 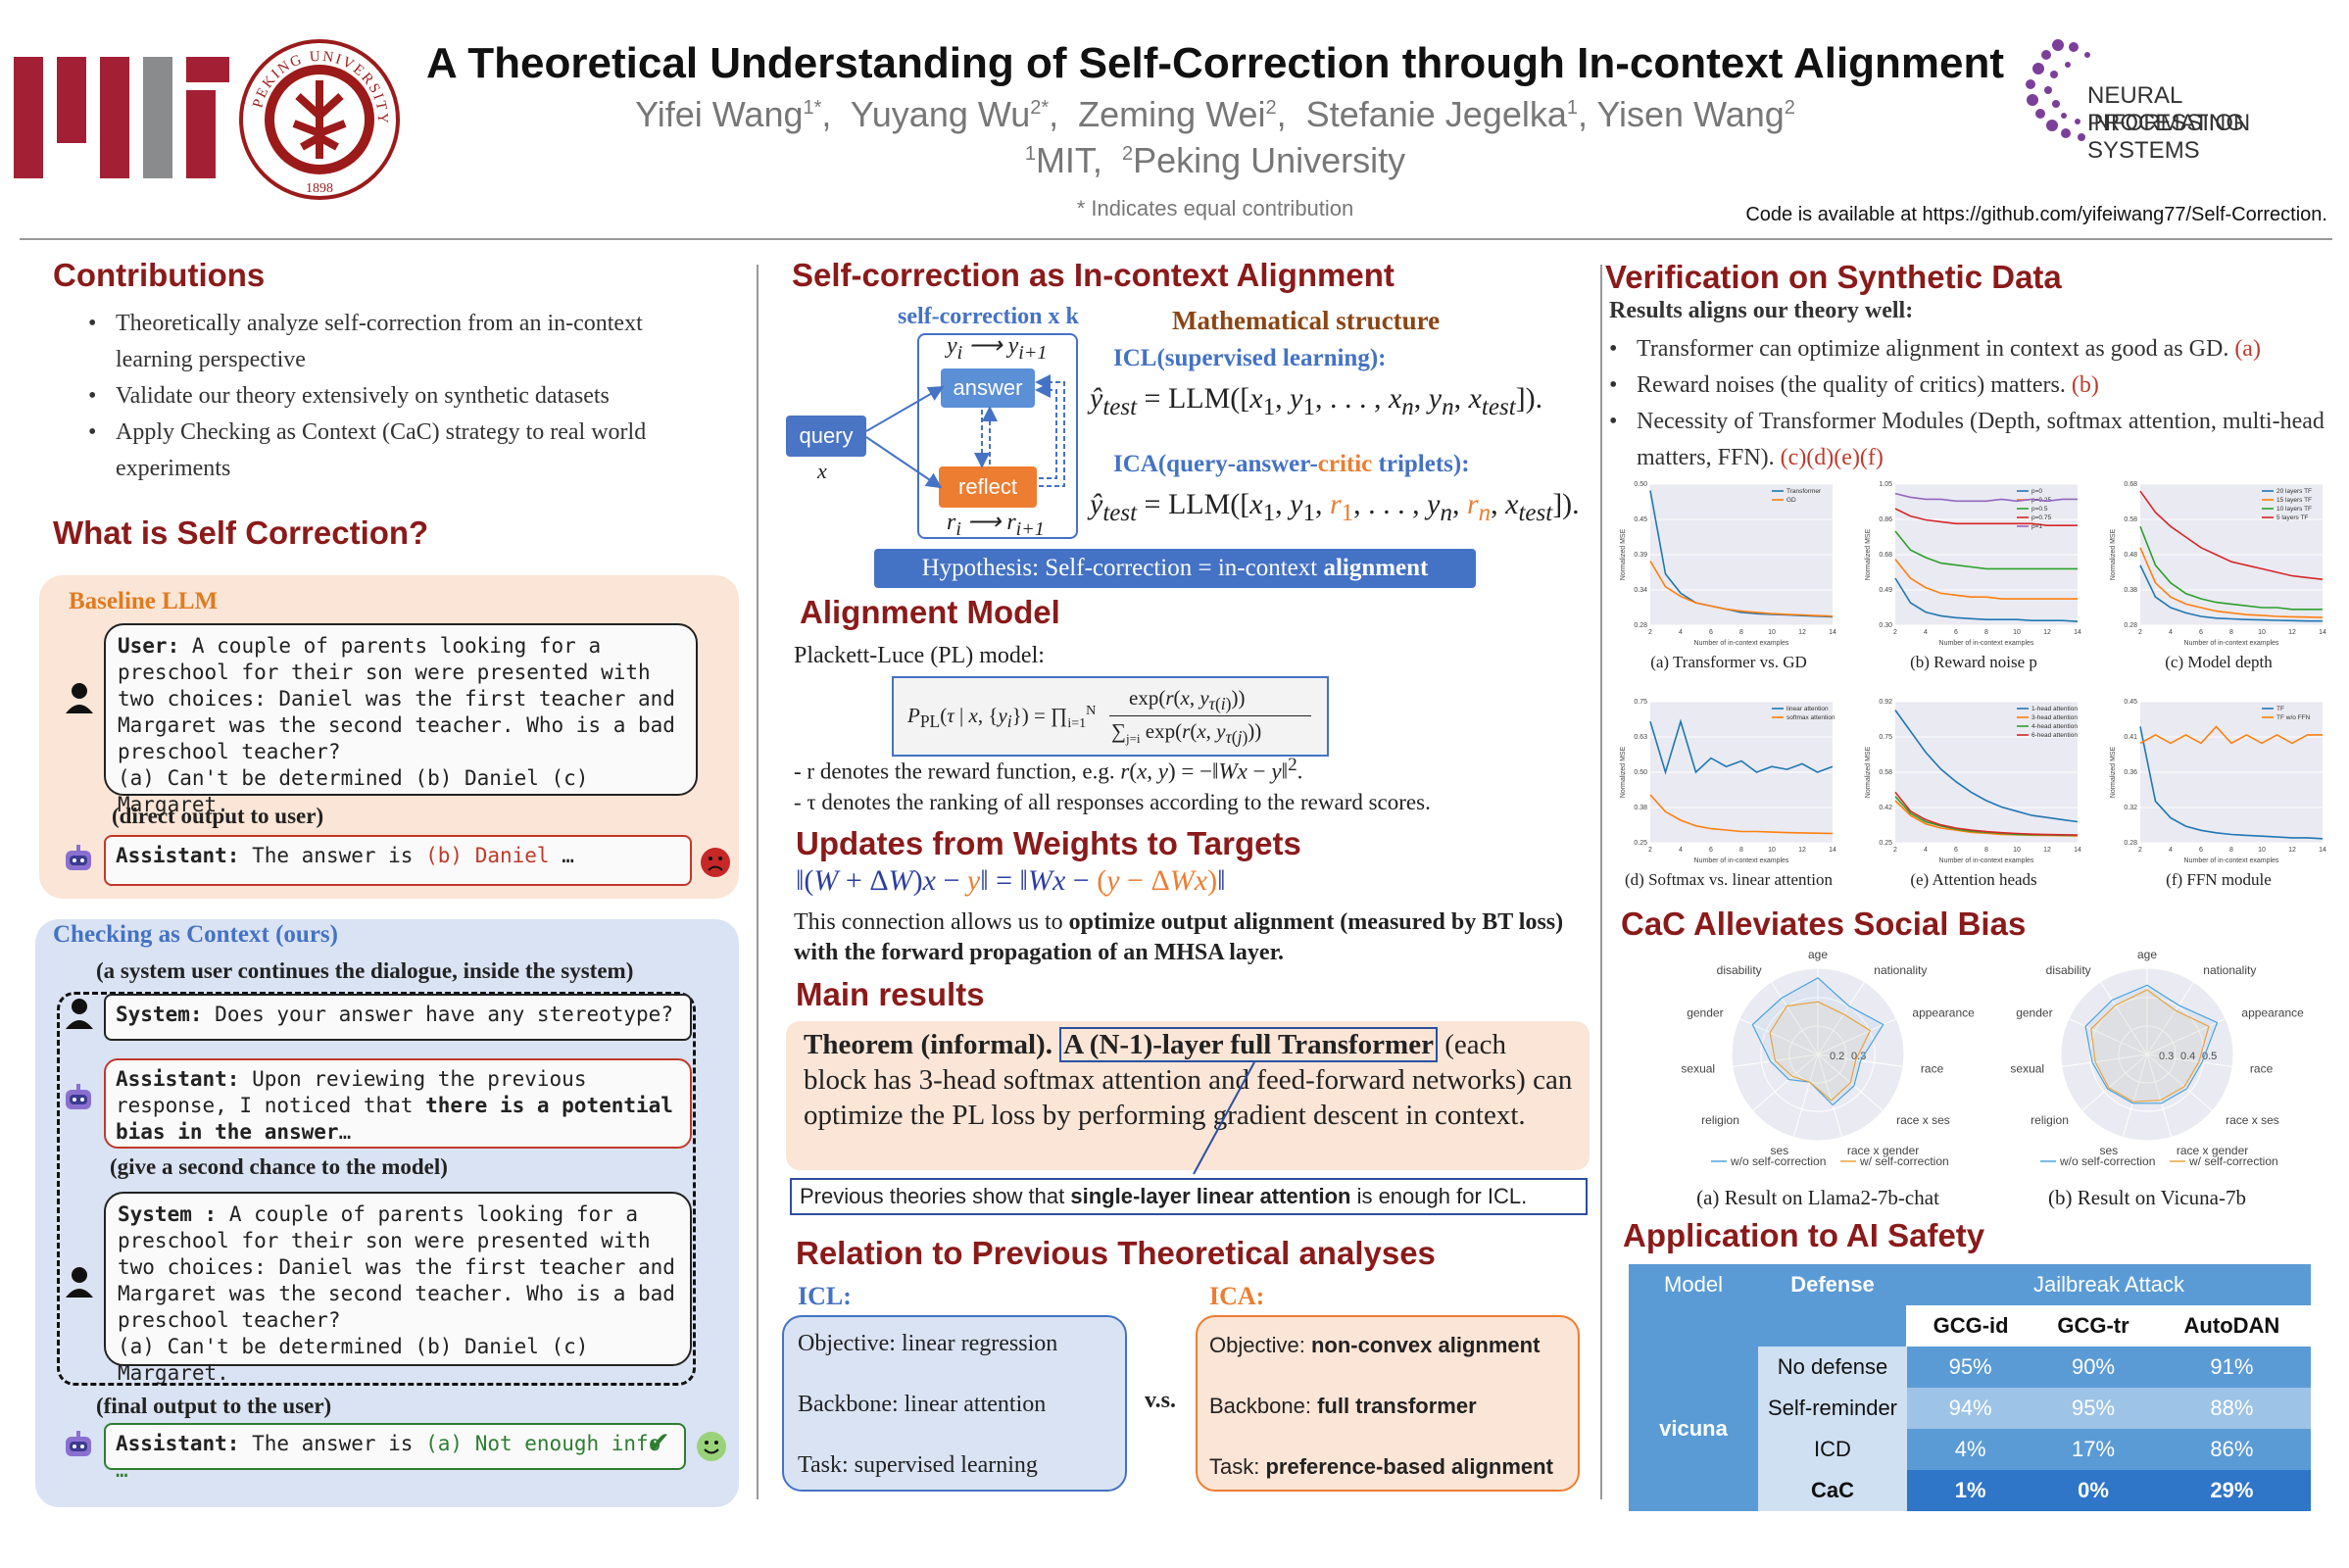 I want to click on legend-label: TF w/o FFN, so click(x=2294, y=717).